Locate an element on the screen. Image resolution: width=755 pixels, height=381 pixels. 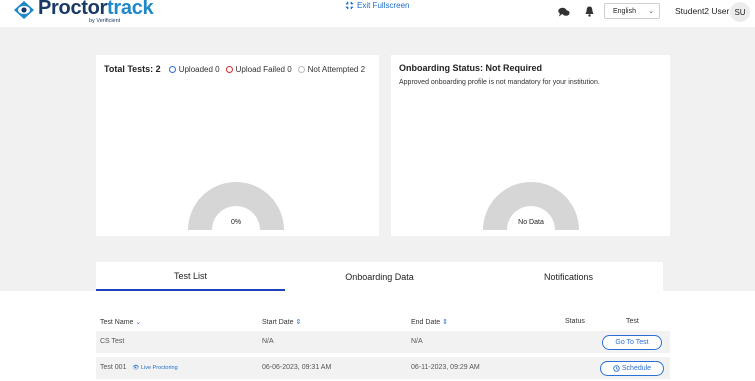
legend-uploaded-label: Uploaded 0 is located at coordinates (199, 69).